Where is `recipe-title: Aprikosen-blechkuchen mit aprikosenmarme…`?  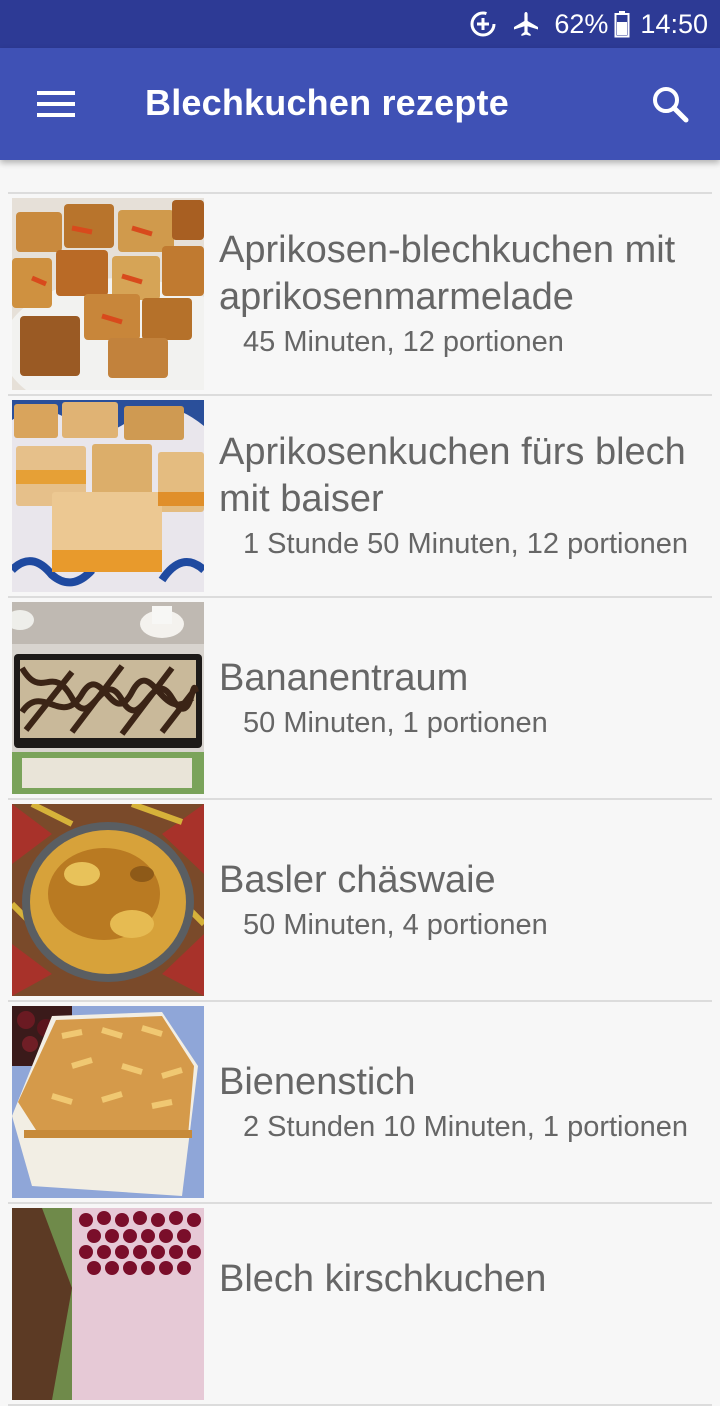
recipe-title: Aprikosen-blechkuchen mit aprikosenmarme… is located at coordinates (447, 273).